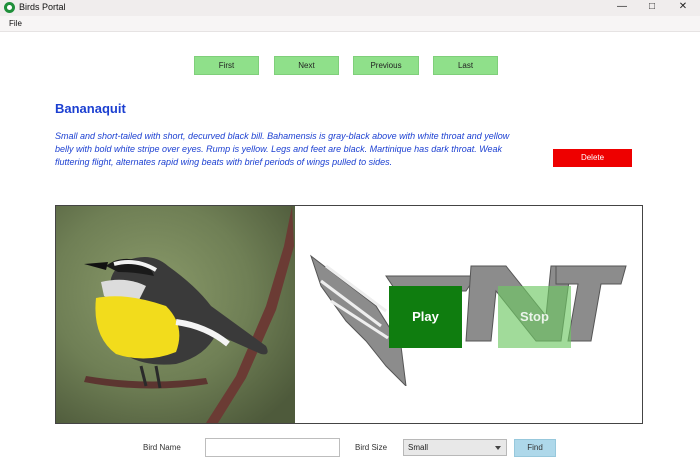  What do you see at coordinates (272, 447) in the screenshot?
I see `bird-name-input` at bounding box center [272, 447].